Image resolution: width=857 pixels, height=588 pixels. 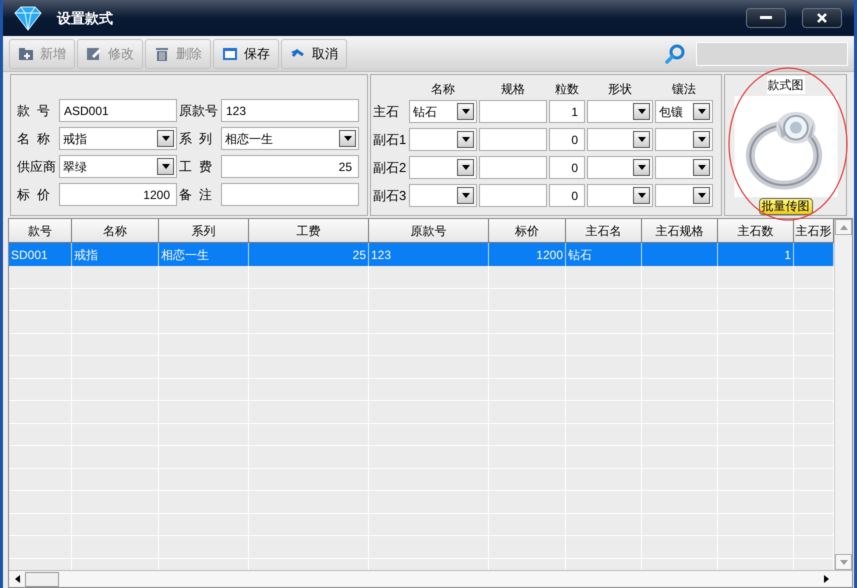 I want to click on field-label: 工 费, so click(x=196, y=167).